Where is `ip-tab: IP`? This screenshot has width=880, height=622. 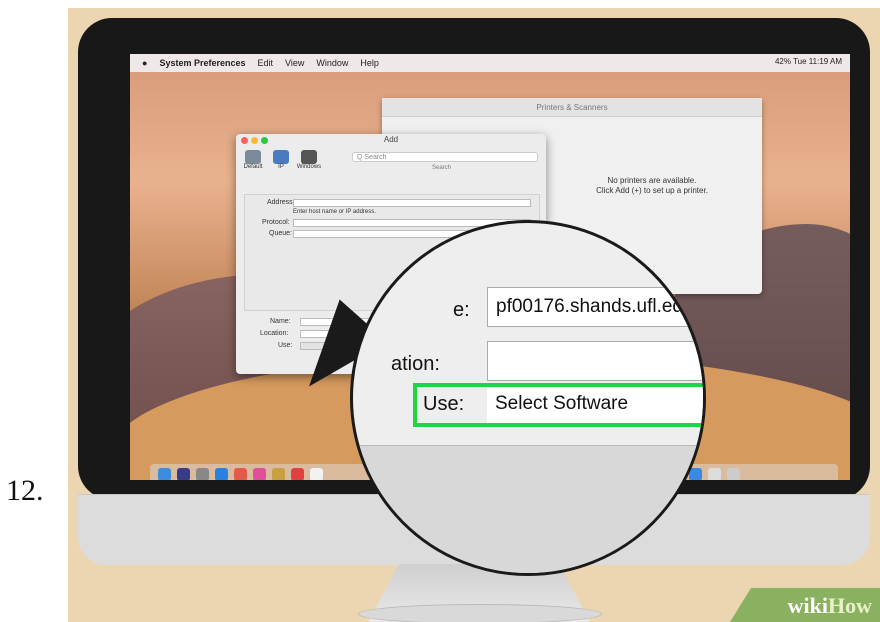
ip-tab: IP is located at coordinates (281, 160).